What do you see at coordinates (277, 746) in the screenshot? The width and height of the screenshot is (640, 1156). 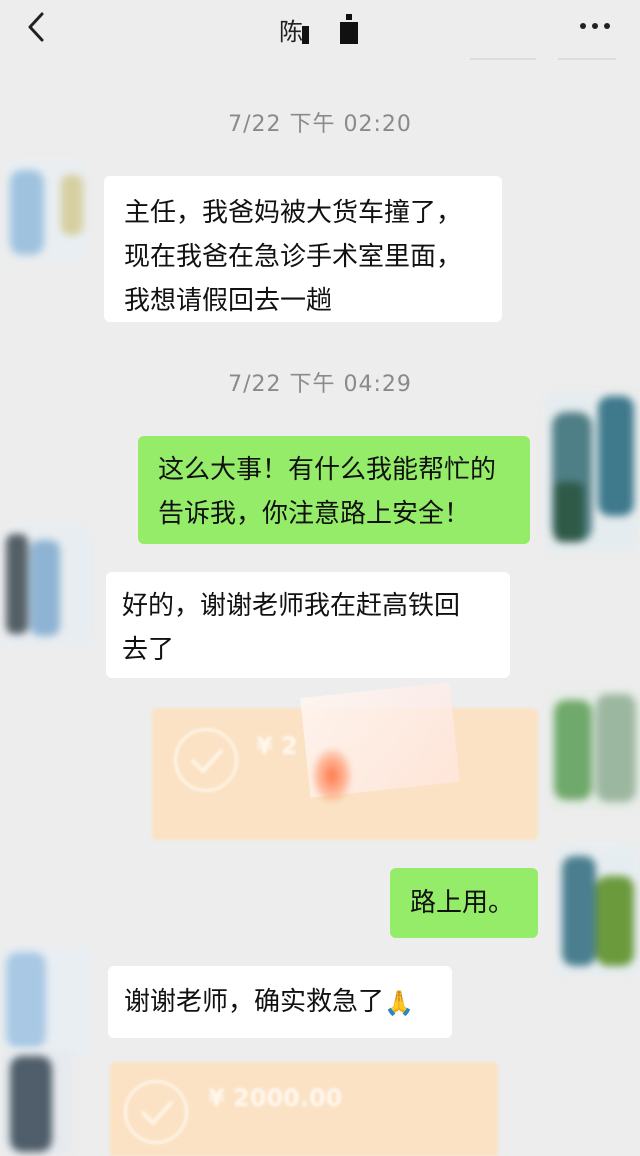 I see `transfer-amount: ¥ 2` at bounding box center [277, 746].